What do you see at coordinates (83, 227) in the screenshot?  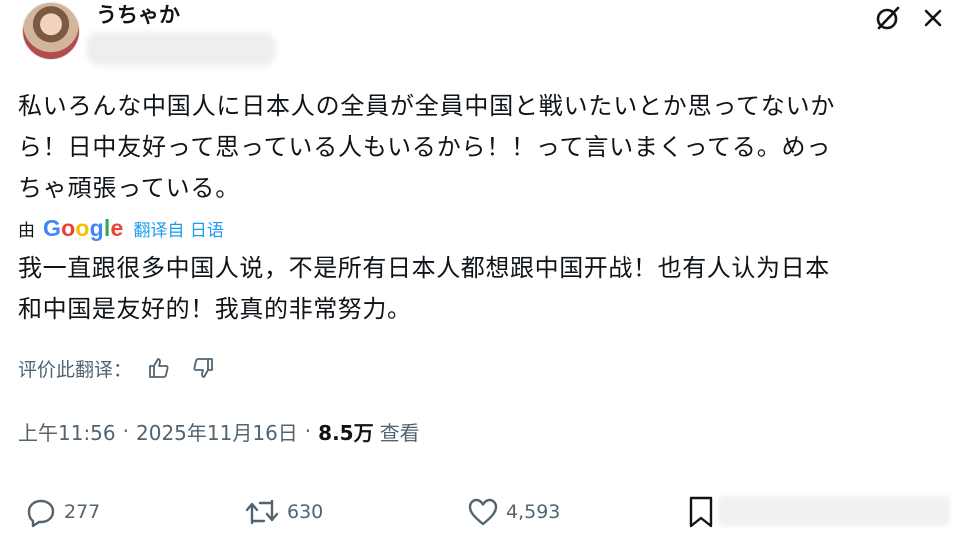 I see `google-logo: Google` at bounding box center [83, 227].